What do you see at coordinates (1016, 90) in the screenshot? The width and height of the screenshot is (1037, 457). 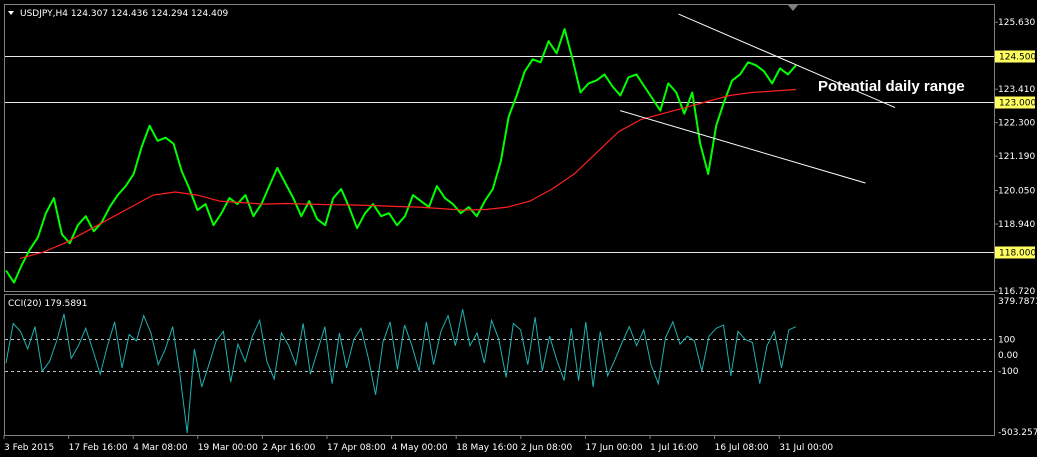 I see `price-y-tick-label: 123.410` at bounding box center [1016, 90].